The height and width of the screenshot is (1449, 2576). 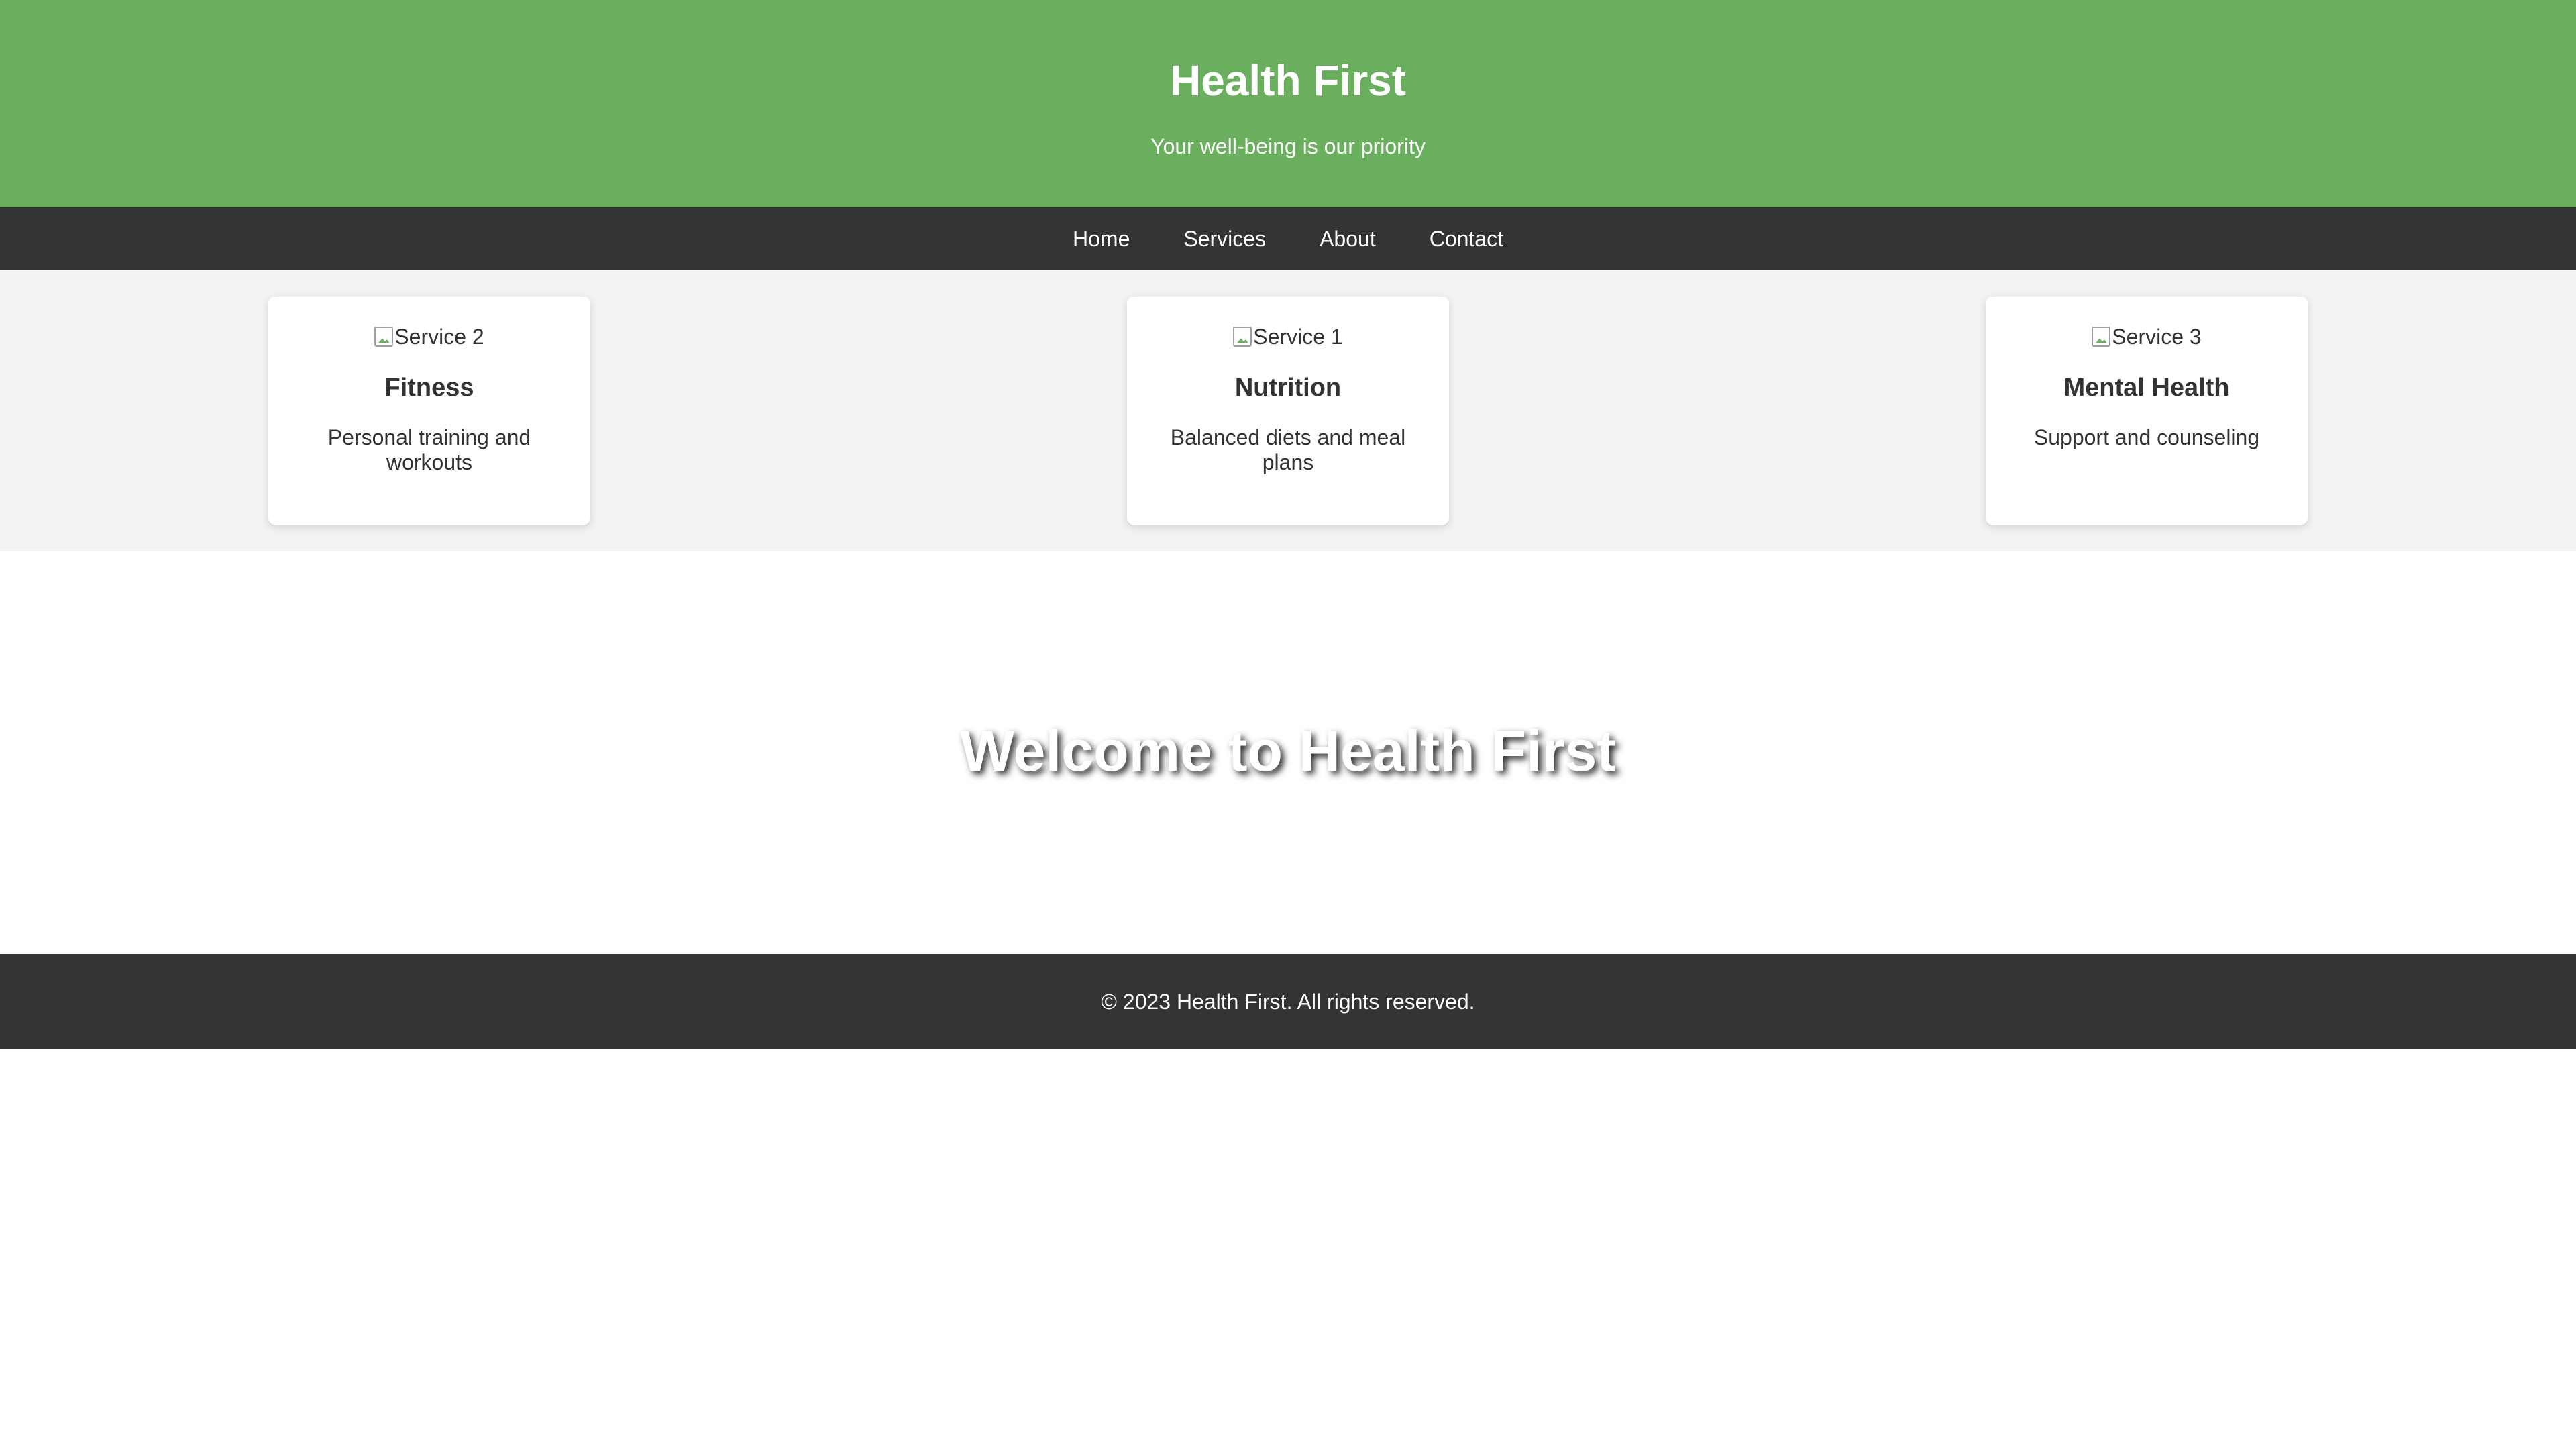 I want to click on nav-link-contact: Contact, so click(x=1466, y=239).